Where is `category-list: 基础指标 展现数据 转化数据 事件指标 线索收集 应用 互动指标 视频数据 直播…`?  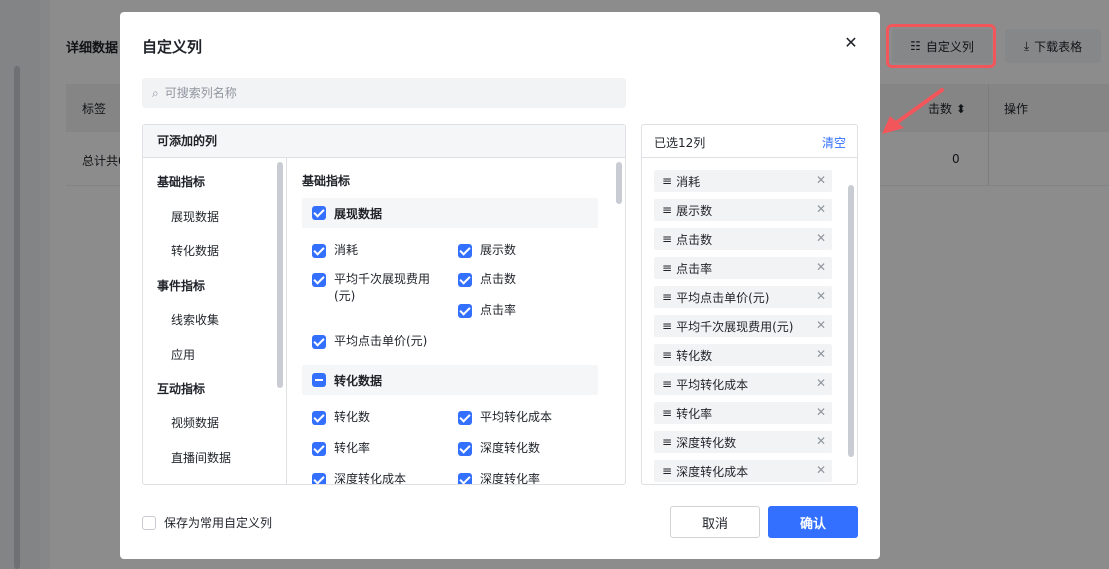
category-list: 基础指标 展现数据 转化数据 事件指标 线索收集 应用 互动指标 视频数据 直播… is located at coordinates (215, 321).